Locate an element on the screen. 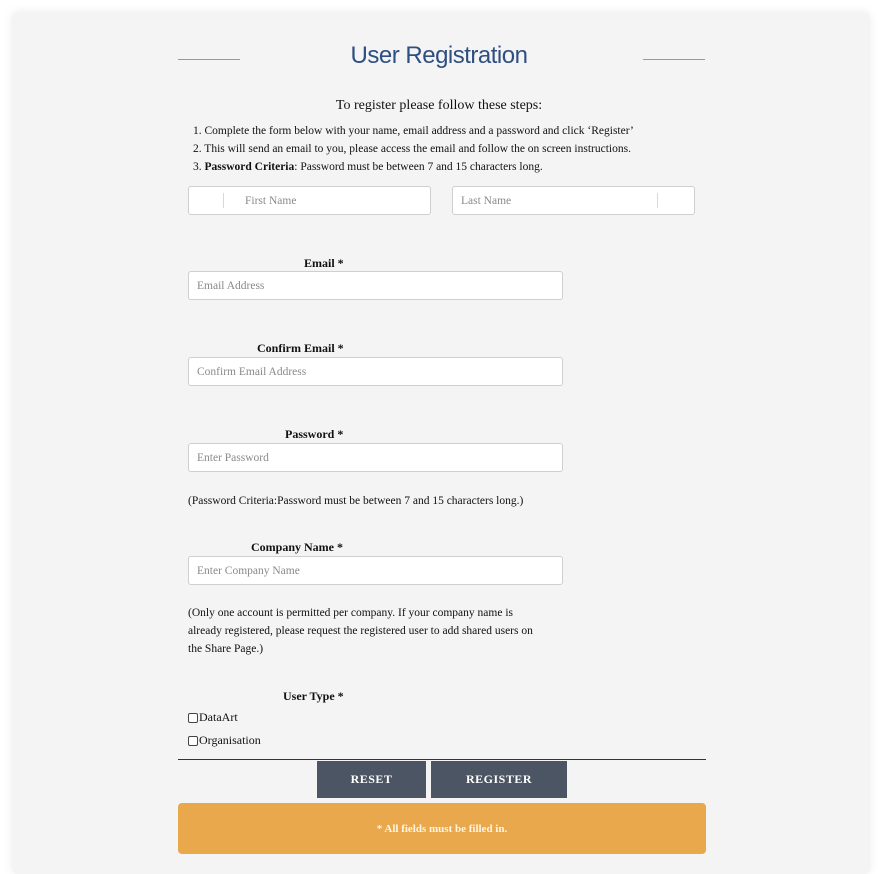  first-name-input is located at coordinates (309, 200).